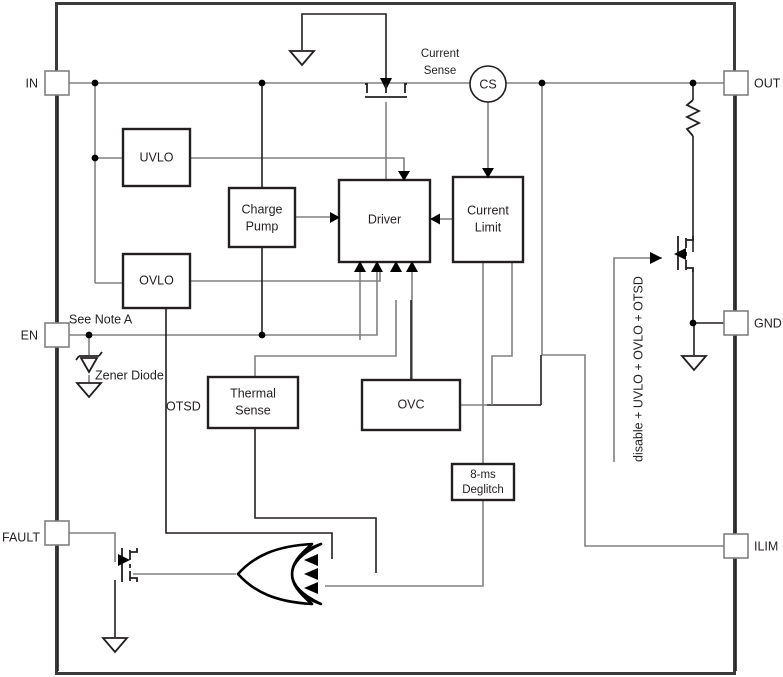 This screenshot has height=677, width=783. Describe the element at coordinates (638, 369) in the screenshot. I see `disable-chain-label: disable + UVLO + OVLO + OTSD` at that location.